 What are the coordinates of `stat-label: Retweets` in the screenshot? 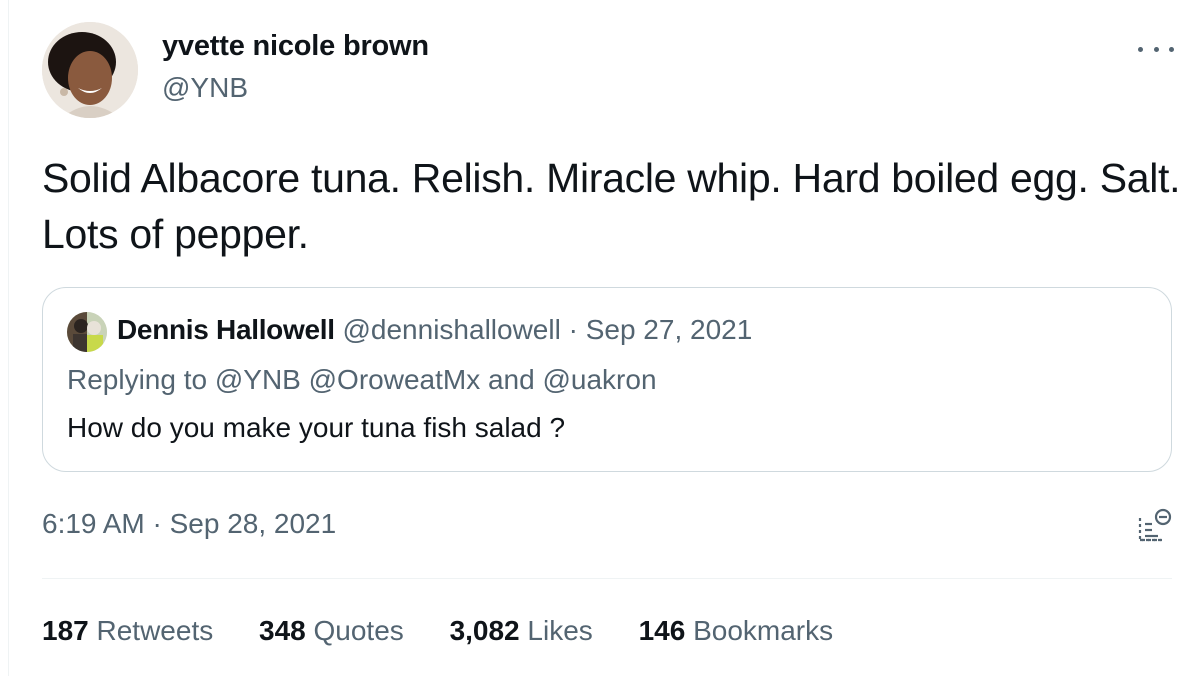 It's located at (155, 630).